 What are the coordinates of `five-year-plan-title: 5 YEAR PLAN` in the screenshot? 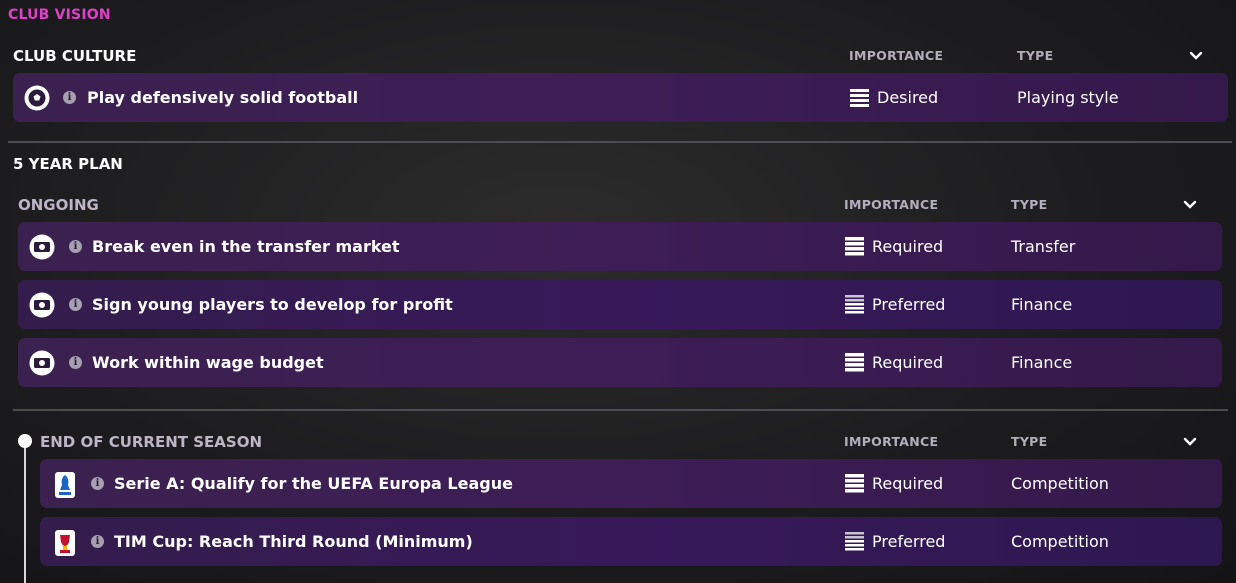 It's located at (68, 164).